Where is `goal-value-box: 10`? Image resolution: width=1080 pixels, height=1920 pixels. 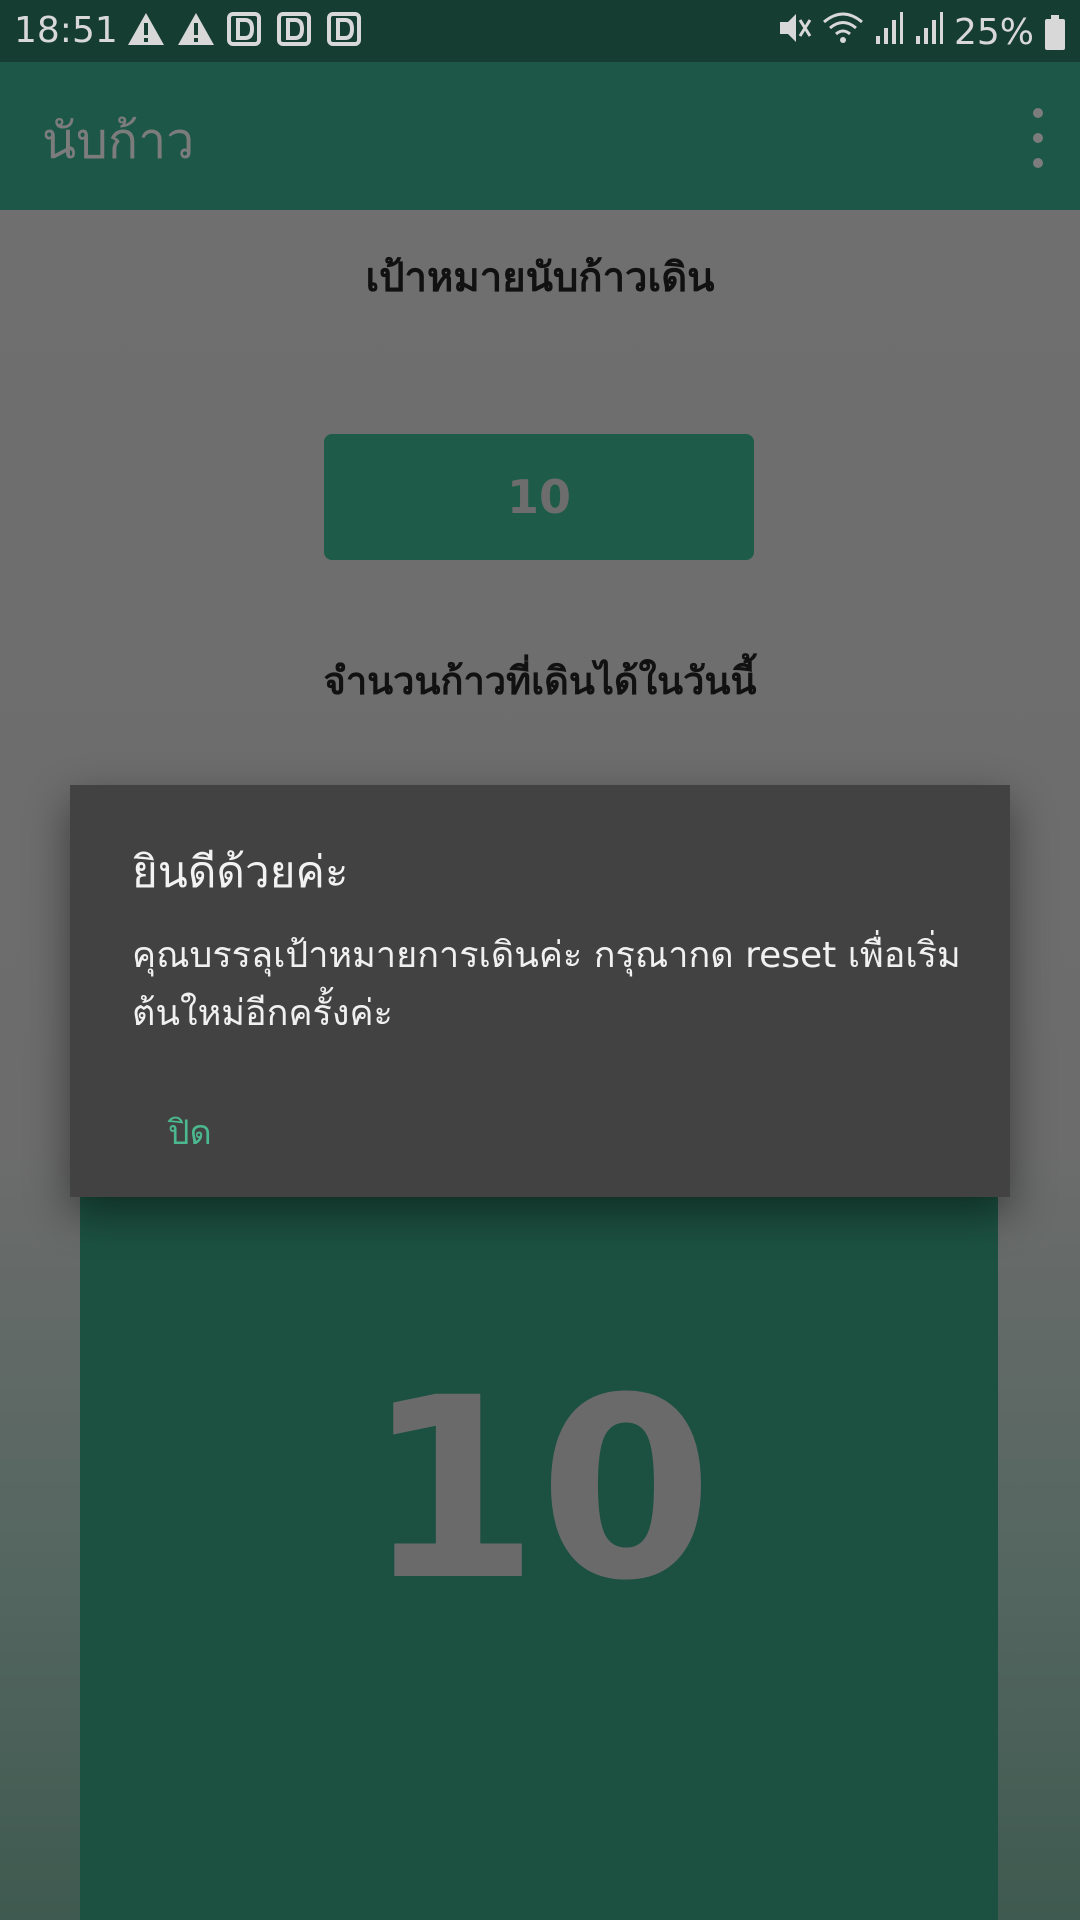 goal-value-box: 10 is located at coordinates (539, 497).